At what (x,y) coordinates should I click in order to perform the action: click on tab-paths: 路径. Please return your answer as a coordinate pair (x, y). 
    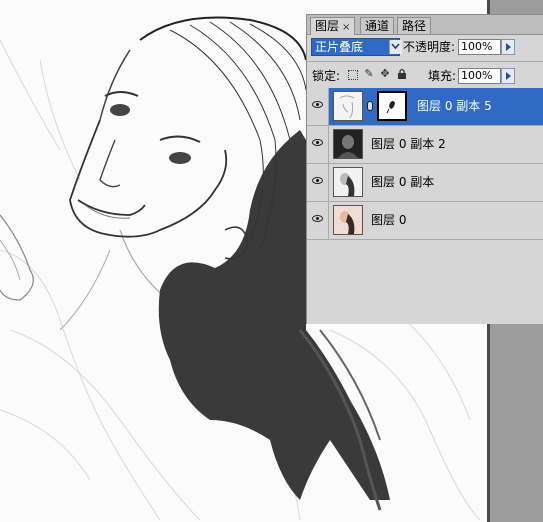
    Looking at the image, I should click on (414, 25).